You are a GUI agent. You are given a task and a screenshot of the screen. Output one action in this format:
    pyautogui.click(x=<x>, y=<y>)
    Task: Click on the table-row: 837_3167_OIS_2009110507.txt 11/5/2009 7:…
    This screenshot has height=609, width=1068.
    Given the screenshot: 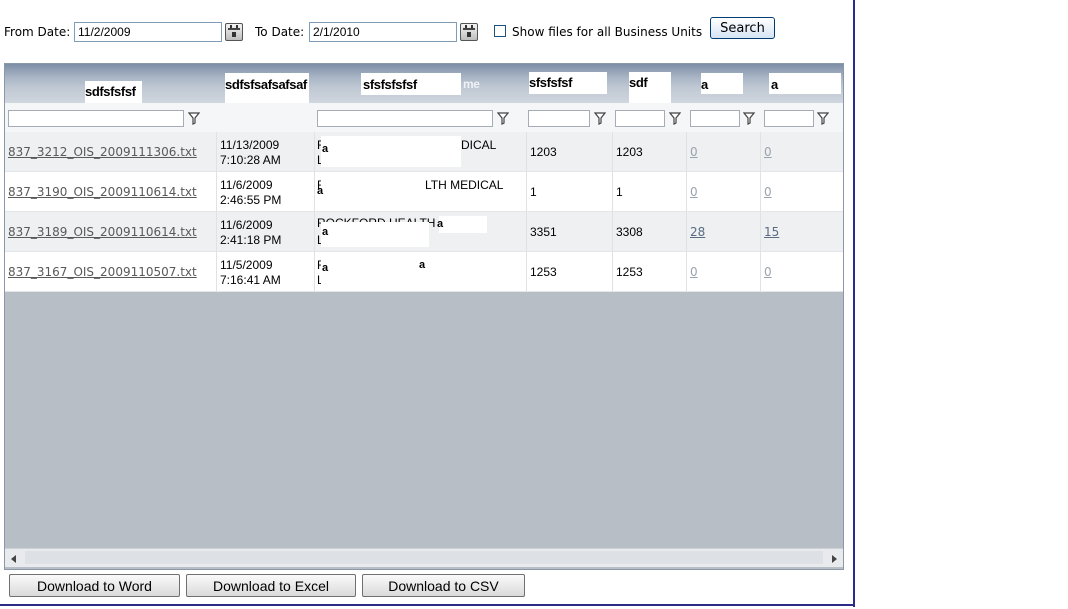 What is the action you would take?
    pyautogui.click(x=424, y=272)
    